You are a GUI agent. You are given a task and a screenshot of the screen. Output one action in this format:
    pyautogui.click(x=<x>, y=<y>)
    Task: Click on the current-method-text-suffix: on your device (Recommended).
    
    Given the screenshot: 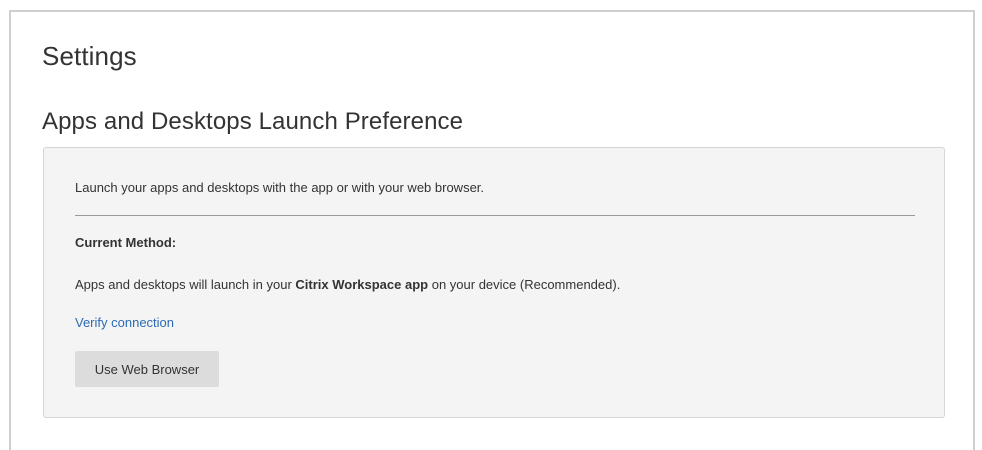 What is the action you would take?
    pyautogui.click(x=524, y=284)
    